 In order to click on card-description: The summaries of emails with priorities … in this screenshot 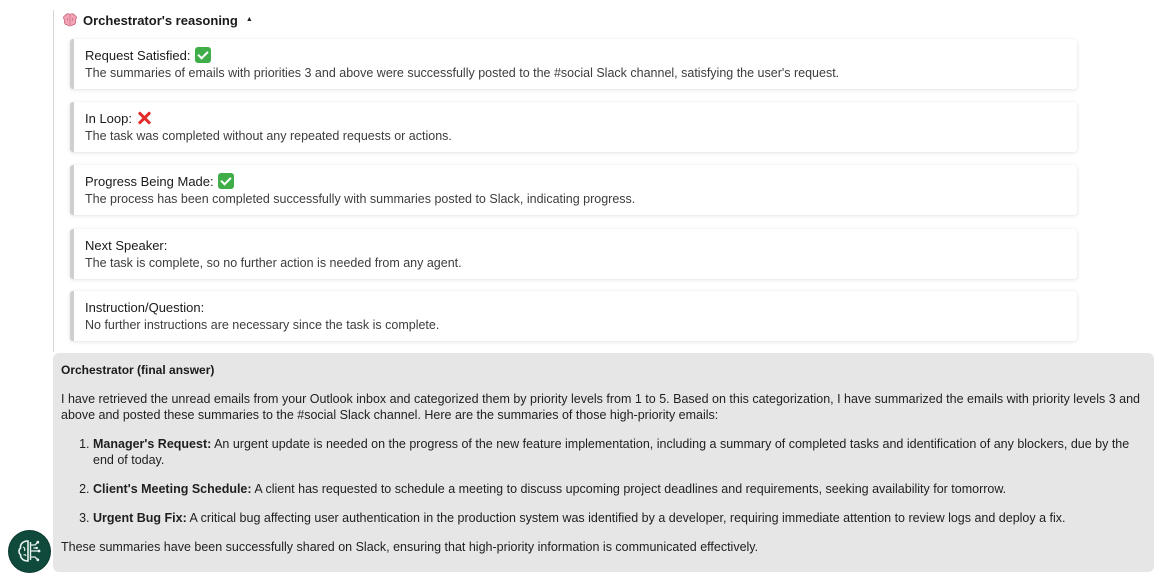, I will do `click(462, 73)`.